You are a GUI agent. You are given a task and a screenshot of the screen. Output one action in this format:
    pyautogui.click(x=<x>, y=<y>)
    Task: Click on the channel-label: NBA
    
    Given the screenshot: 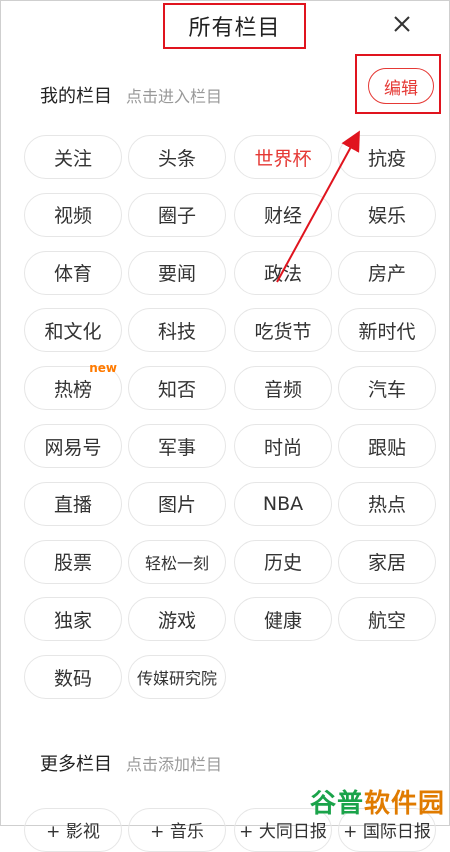 What is the action you would take?
    pyautogui.click(x=283, y=503)
    